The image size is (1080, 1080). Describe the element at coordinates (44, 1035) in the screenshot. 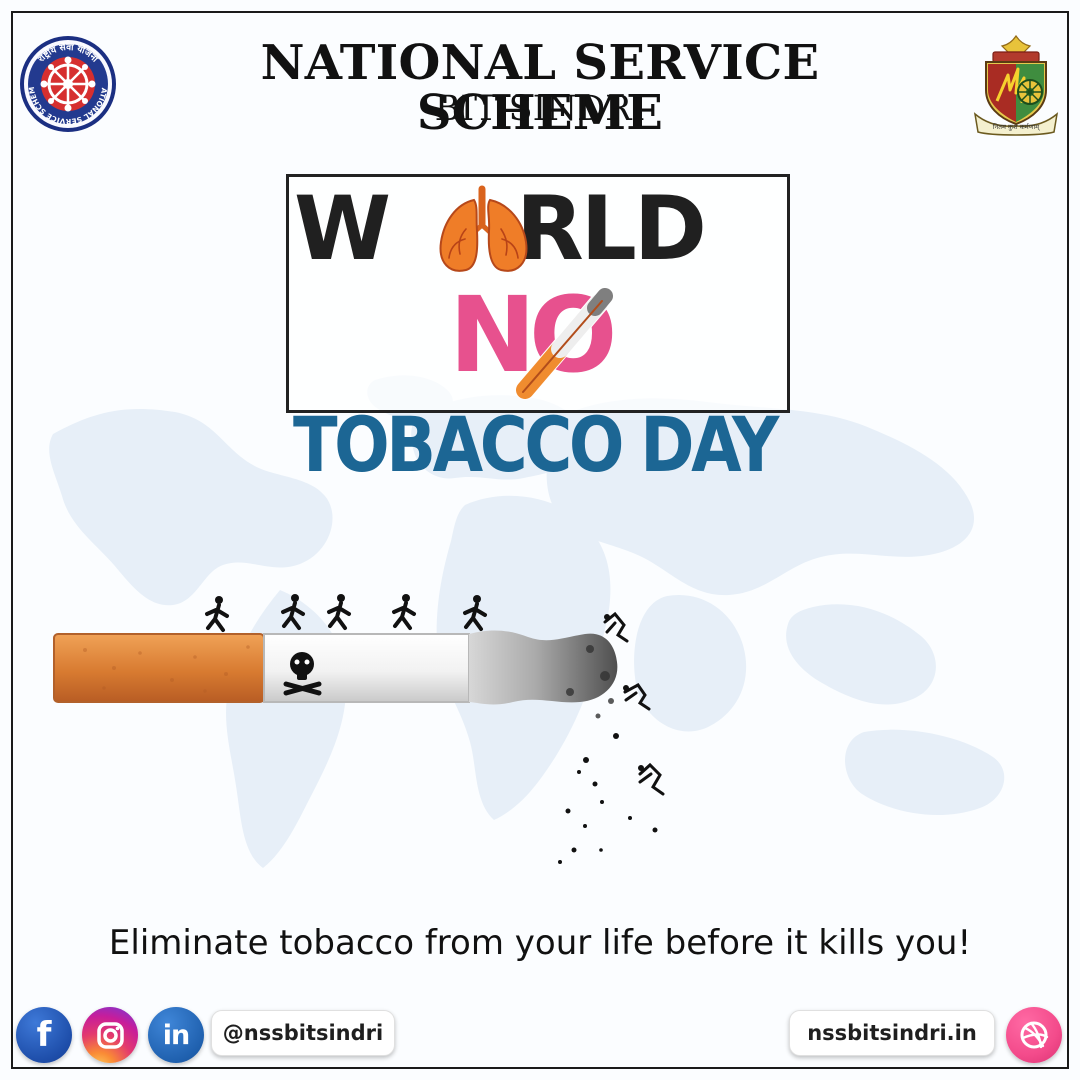

I see `facebook-icon: f` at that location.